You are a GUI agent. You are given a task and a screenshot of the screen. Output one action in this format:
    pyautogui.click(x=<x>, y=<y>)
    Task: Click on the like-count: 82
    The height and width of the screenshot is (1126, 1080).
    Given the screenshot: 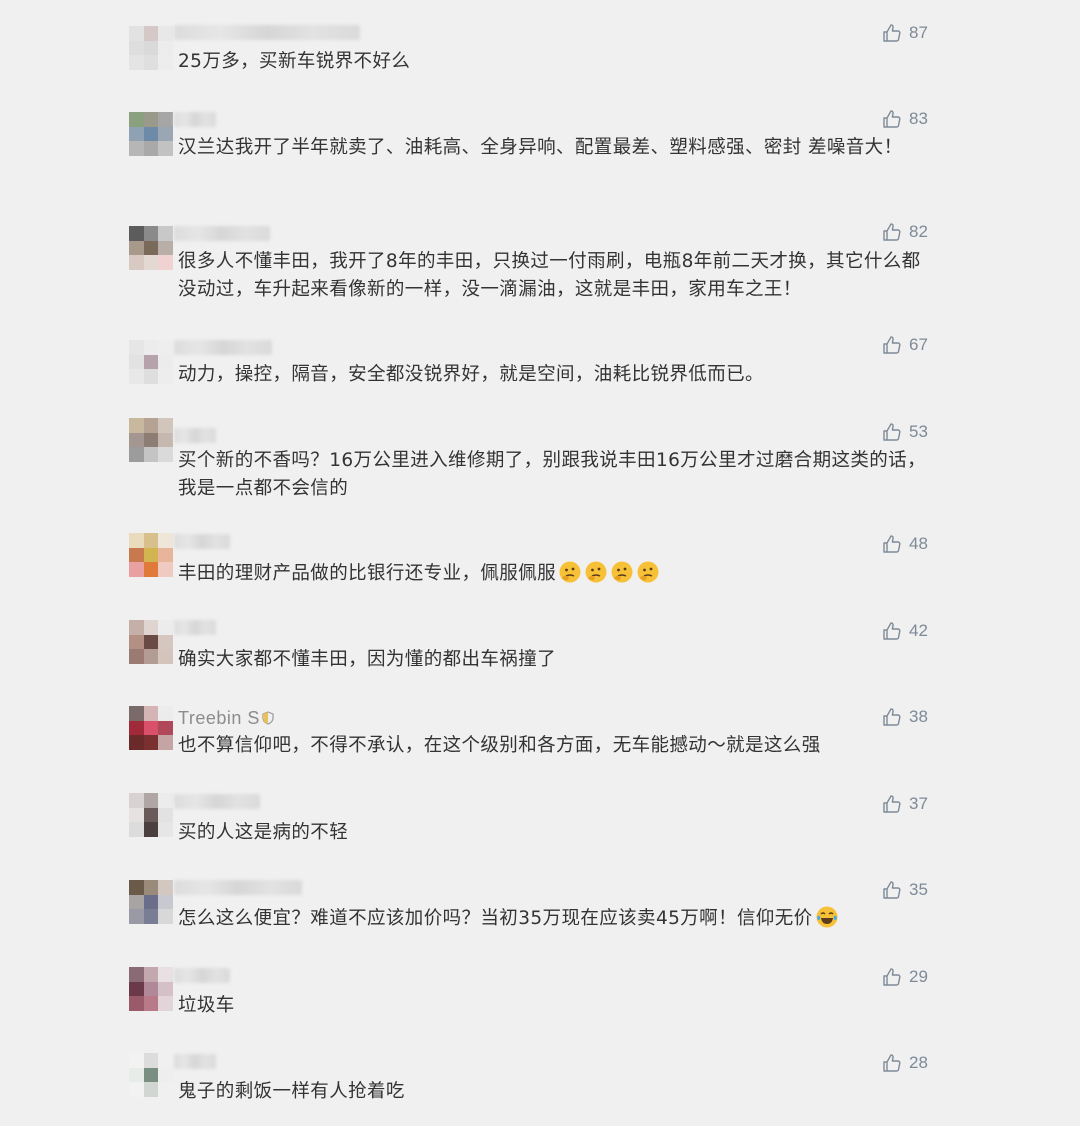 What is the action you would take?
    pyautogui.click(x=918, y=231)
    